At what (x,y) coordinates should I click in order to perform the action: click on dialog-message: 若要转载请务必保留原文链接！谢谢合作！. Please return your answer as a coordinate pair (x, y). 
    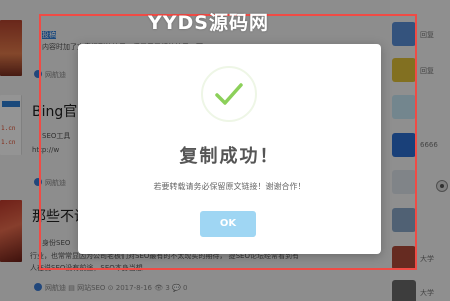
    Looking at the image, I should click on (229, 186).